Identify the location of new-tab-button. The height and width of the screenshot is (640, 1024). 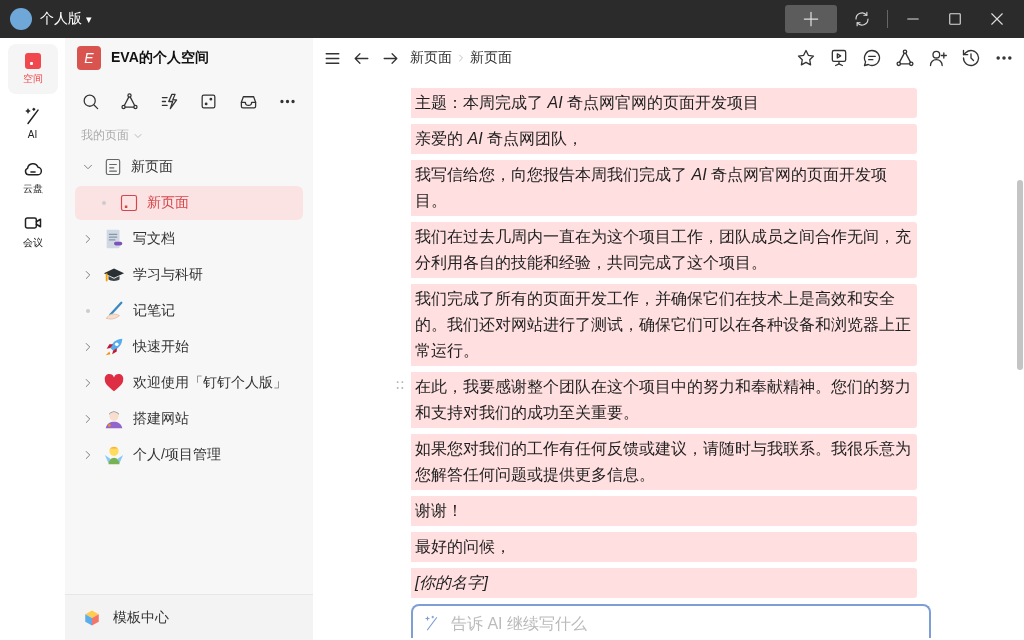
(811, 19).